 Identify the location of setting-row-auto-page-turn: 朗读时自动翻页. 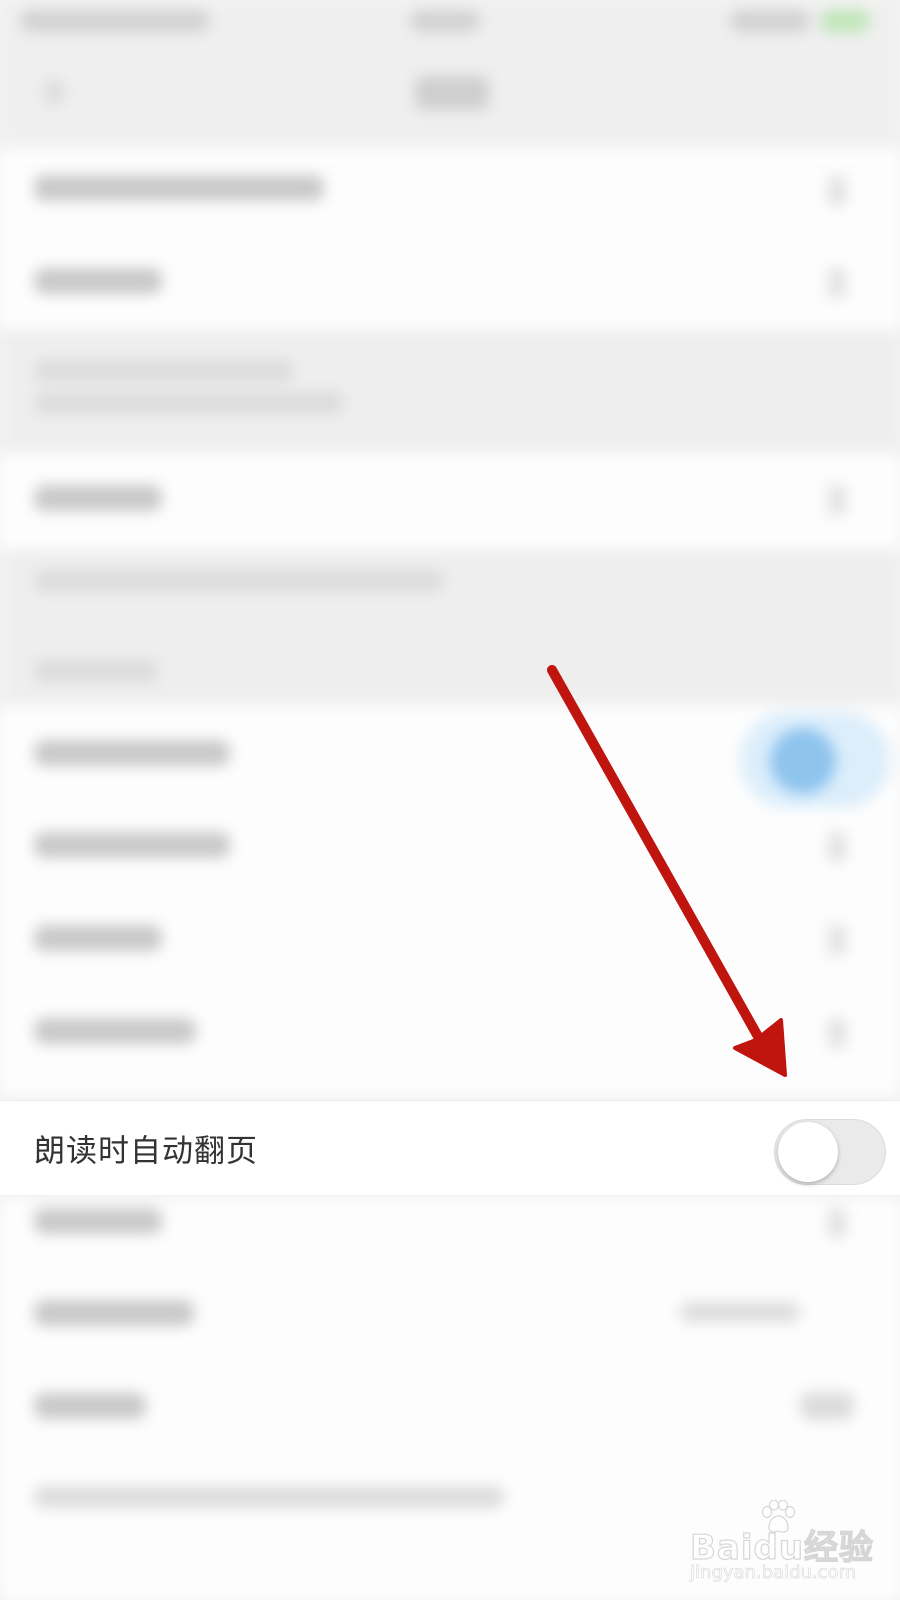
(450, 1148).